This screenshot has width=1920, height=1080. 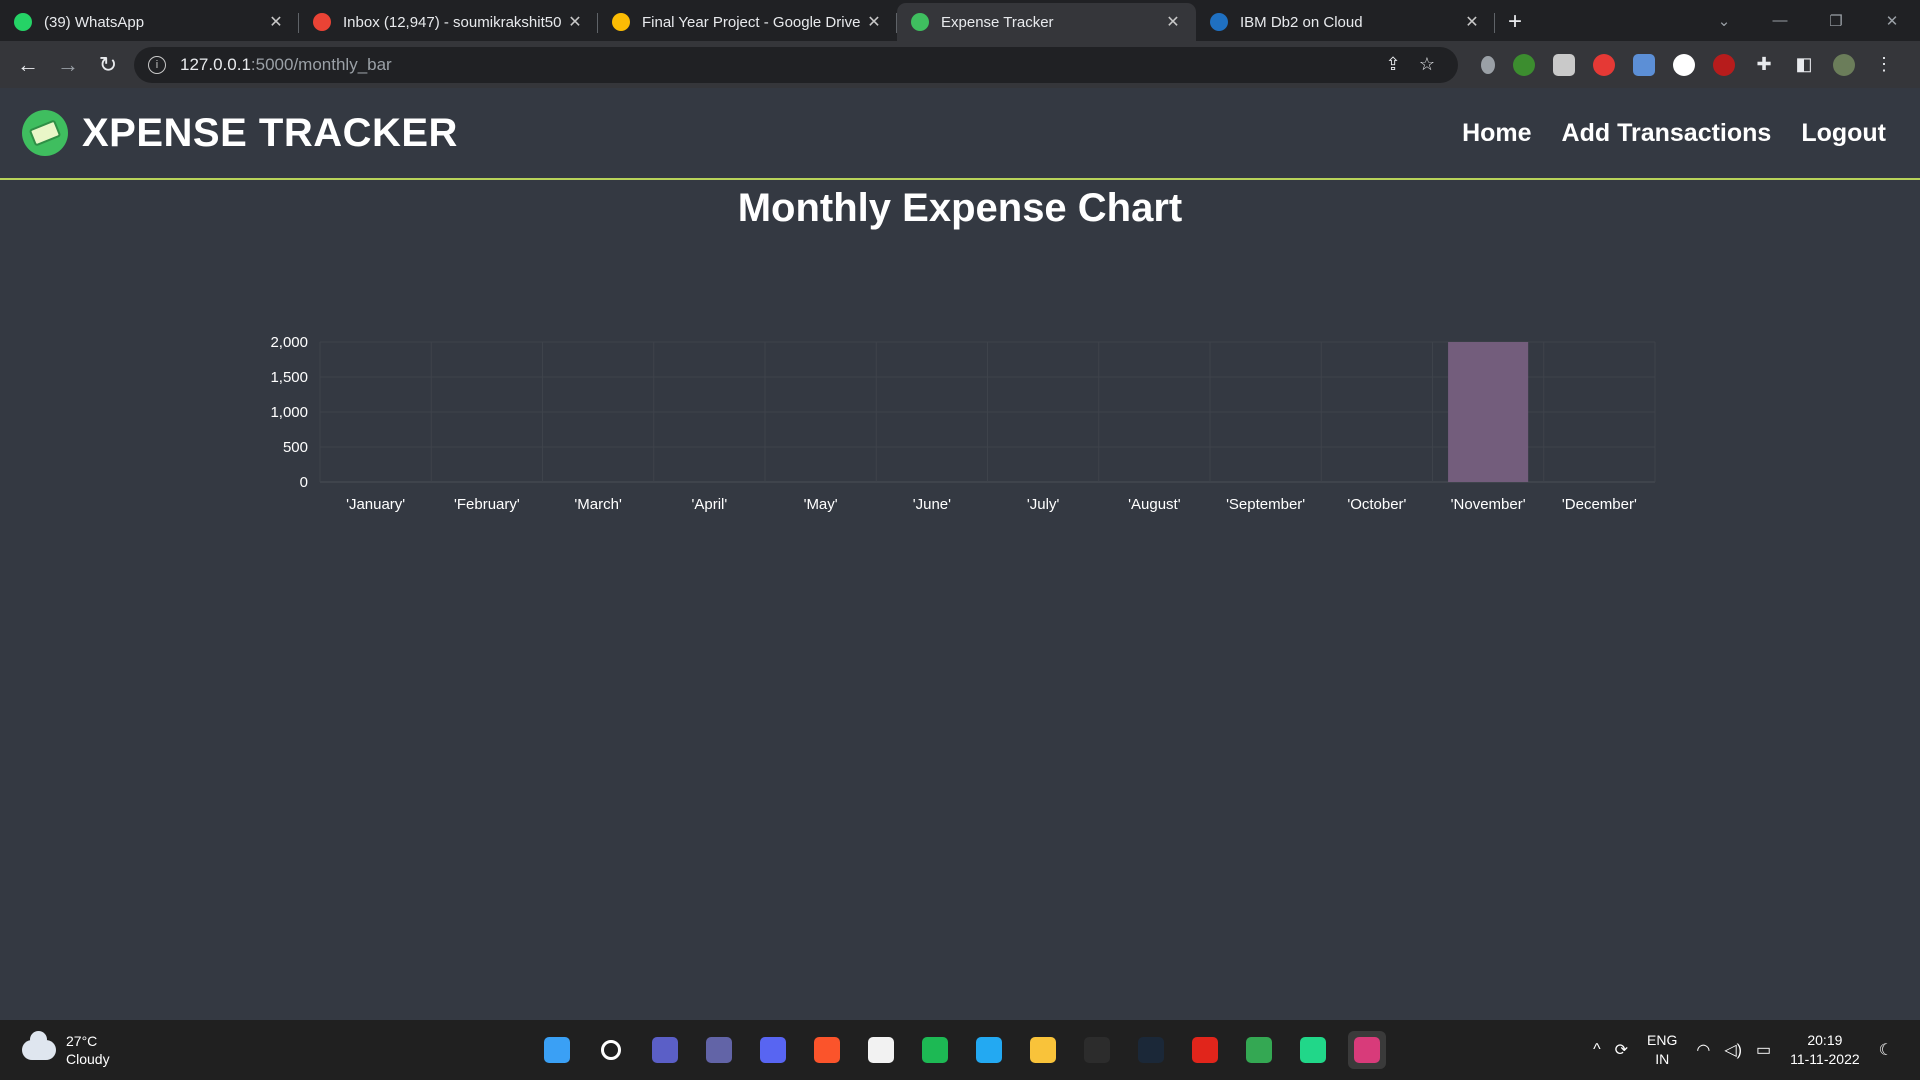 What do you see at coordinates (1733, 1050) in the screenshot?
I see `volume-icon: ◁)` at bounding box center [1733, 1050].